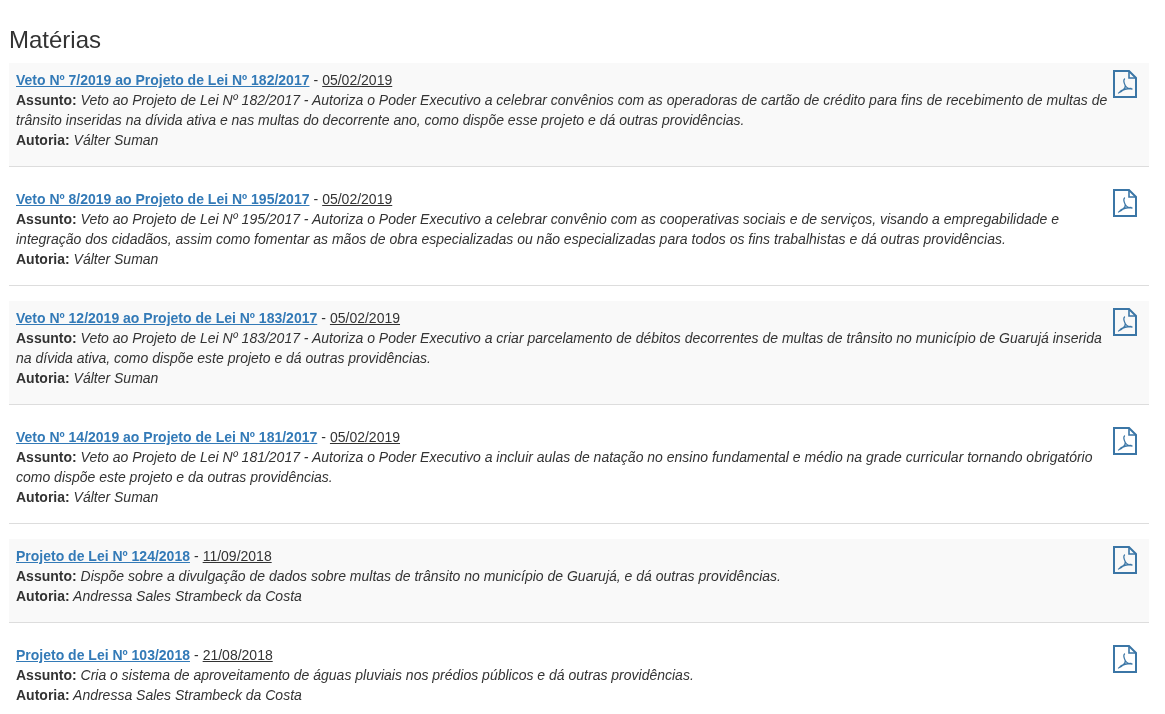 The image size is (1165, 714). I want to click on title-link: Projeto de Lei Nº 124/2018, so click(103, 556).